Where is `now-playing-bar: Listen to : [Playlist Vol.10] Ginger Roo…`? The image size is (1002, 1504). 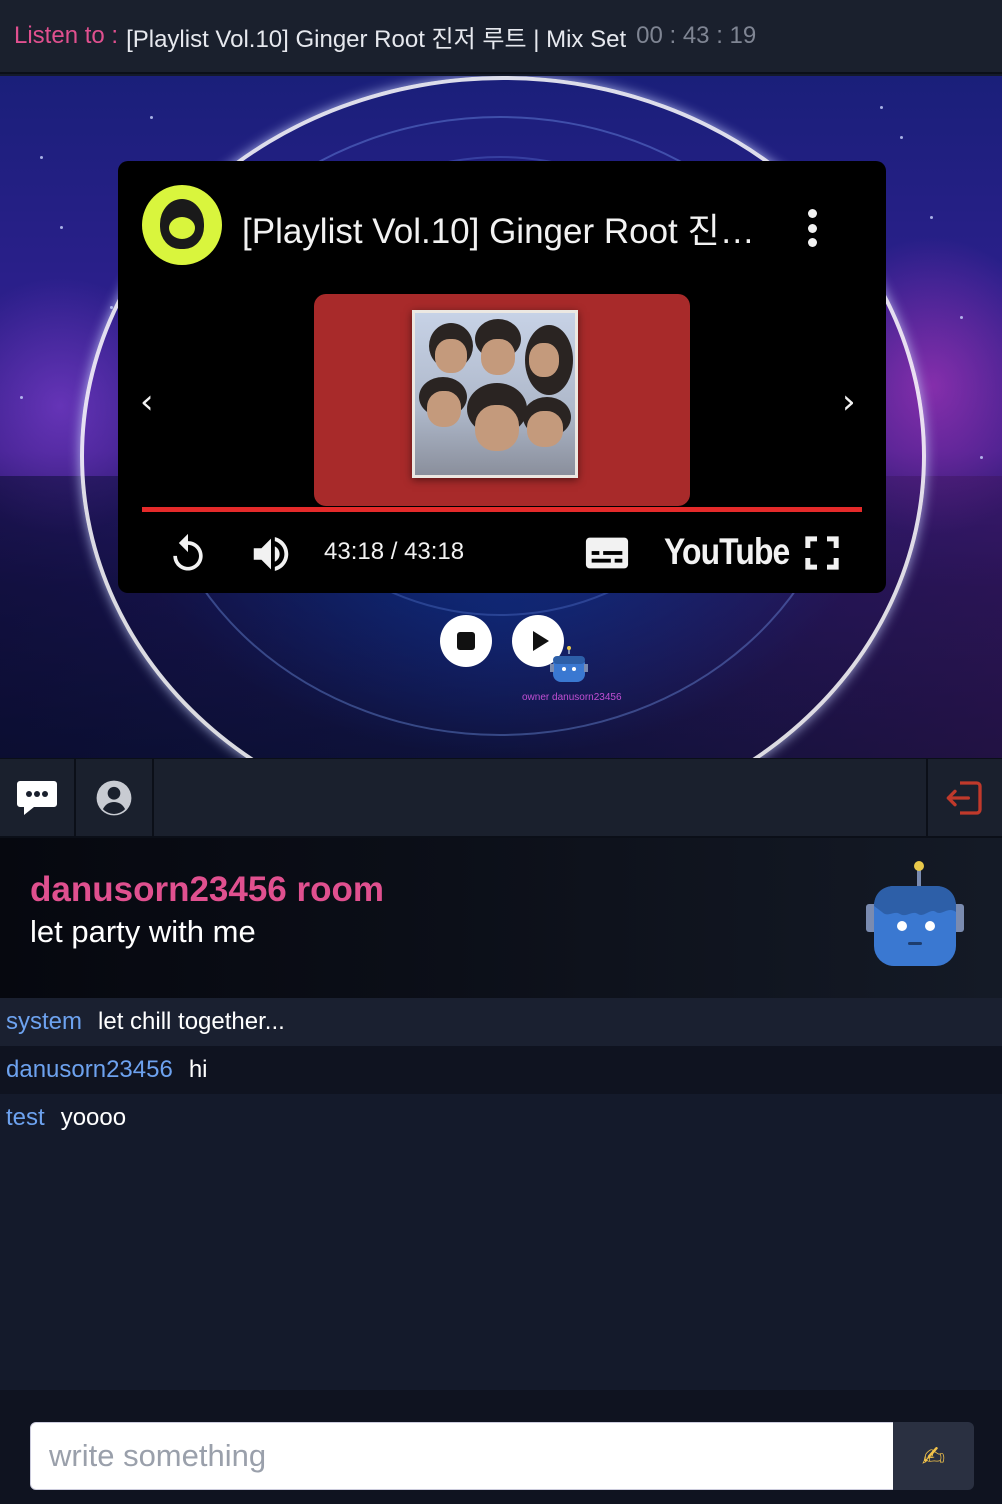 now-playing-bar: Listen to : [Playlist Vol.10] Ginger Roo… is located at coordinates (501, 37).